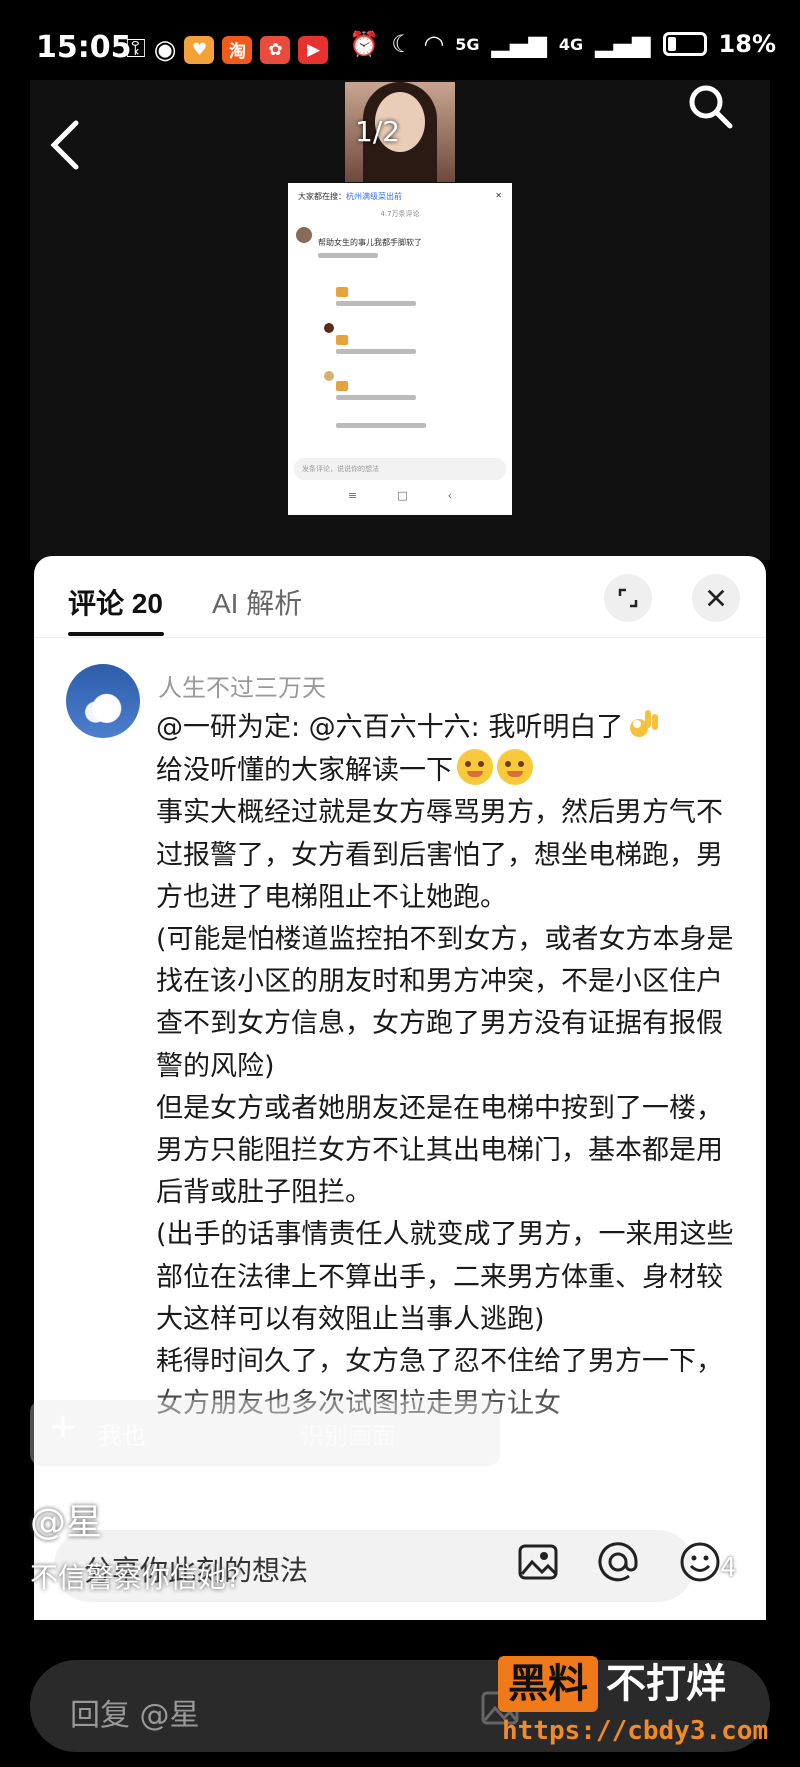 Image resolution: width=800 pixels, height=1767 pixels. Describe the element at coordinates (644, 723) in the screenshot. I see `ok-hand-emoji-icon` at that location.